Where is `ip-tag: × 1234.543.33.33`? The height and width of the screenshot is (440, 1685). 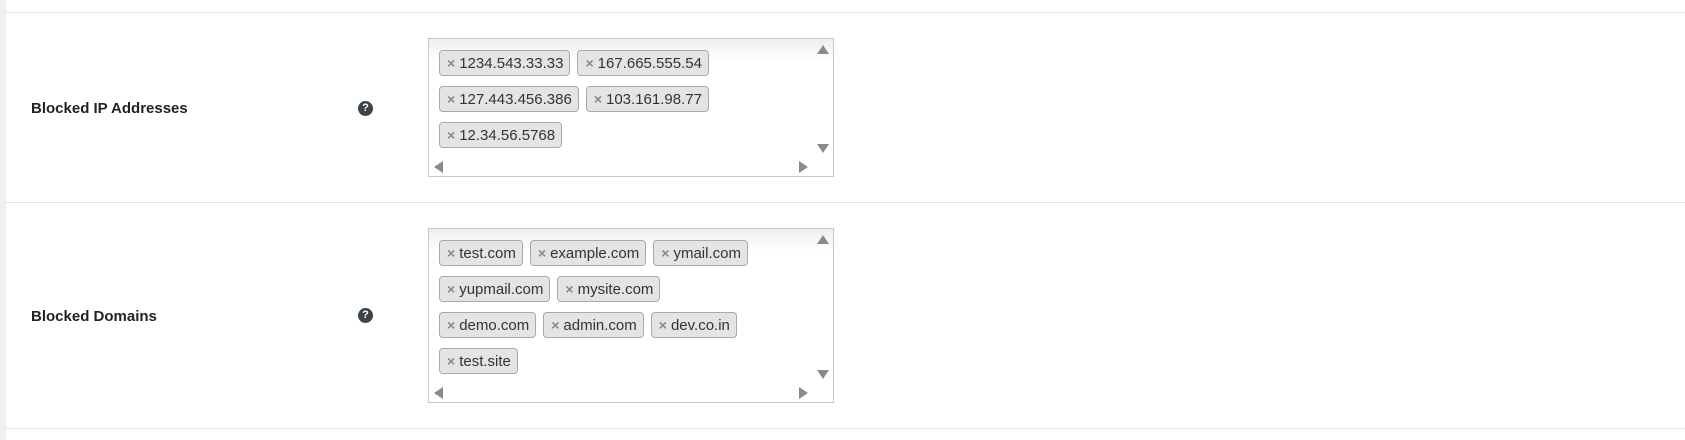 ip-tag: × 1234.543.33.33 is located at coordinates (505, 63).